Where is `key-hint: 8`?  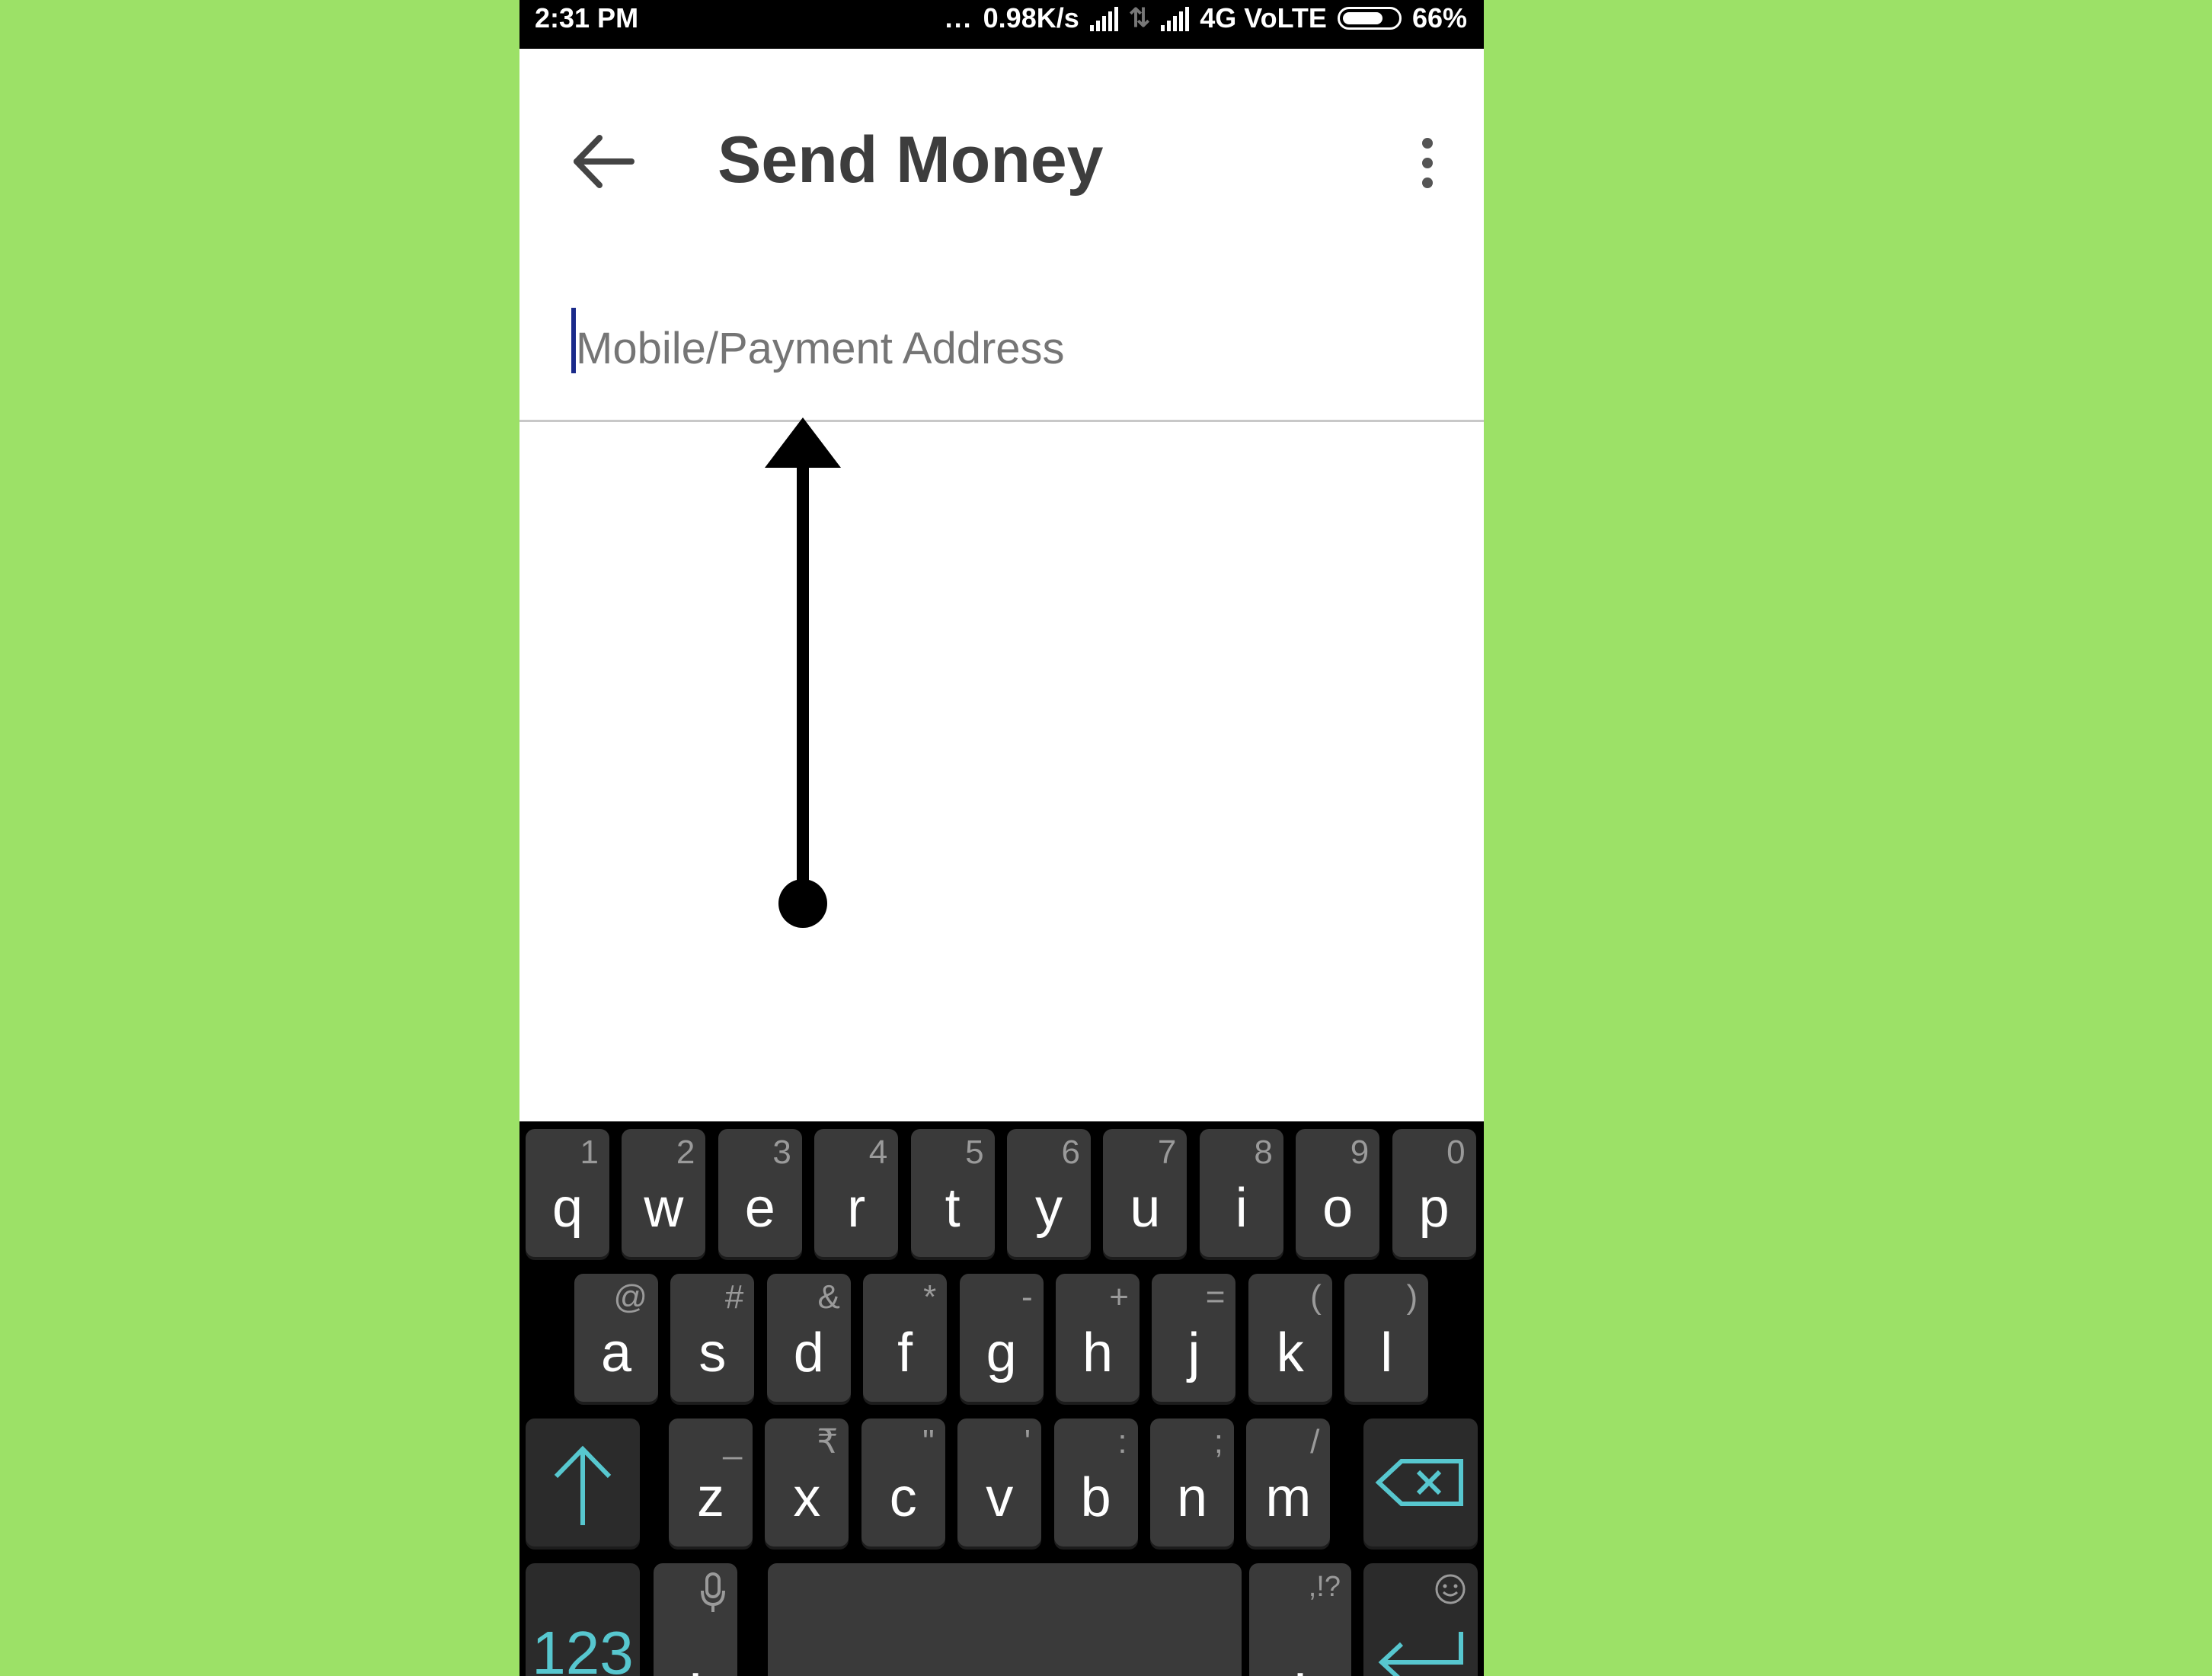 key-hint: 8 is located at coordinates (1263, 1152).